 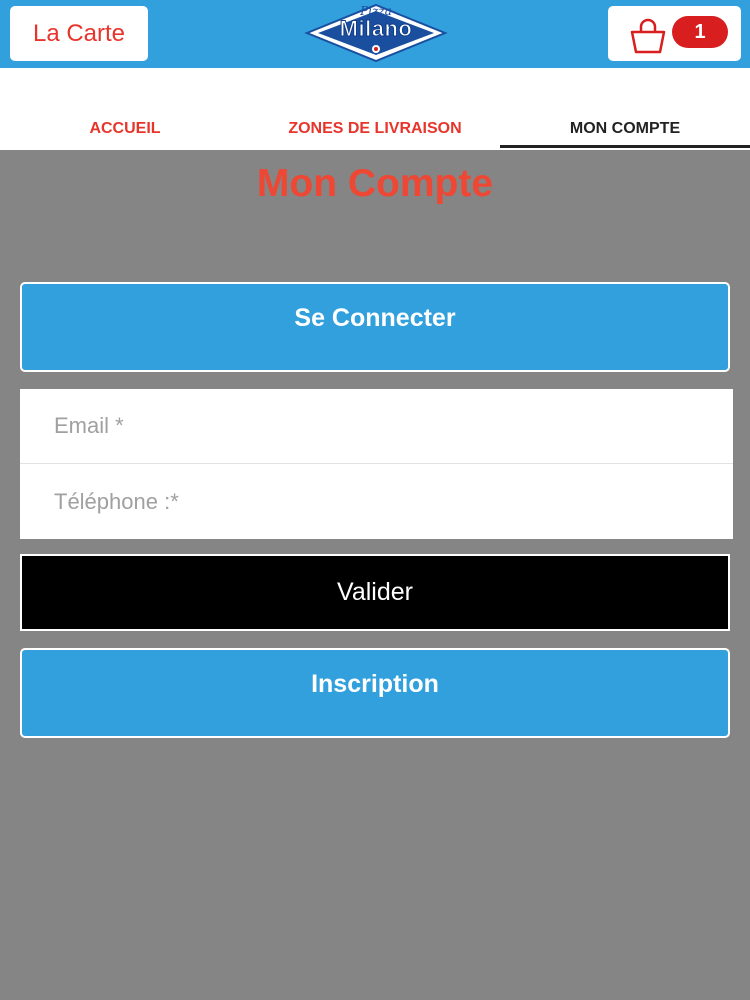 I want to click on tab-zones-de-livraison: ZONES DE LIVRAISON, so click(x=375, y=134).